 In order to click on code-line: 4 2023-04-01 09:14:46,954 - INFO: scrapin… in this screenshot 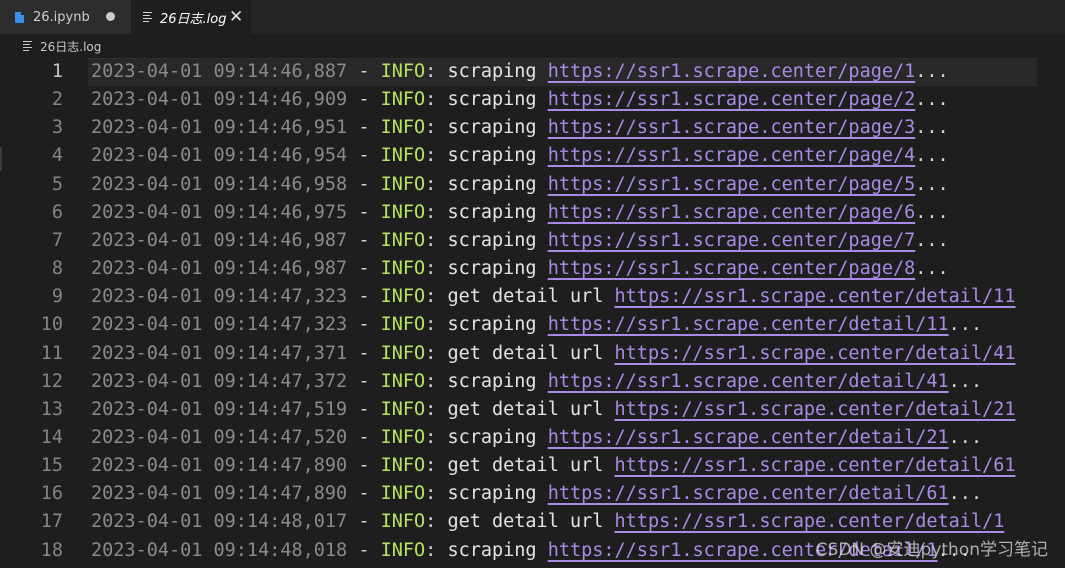, I will do `click(532, 156)`.